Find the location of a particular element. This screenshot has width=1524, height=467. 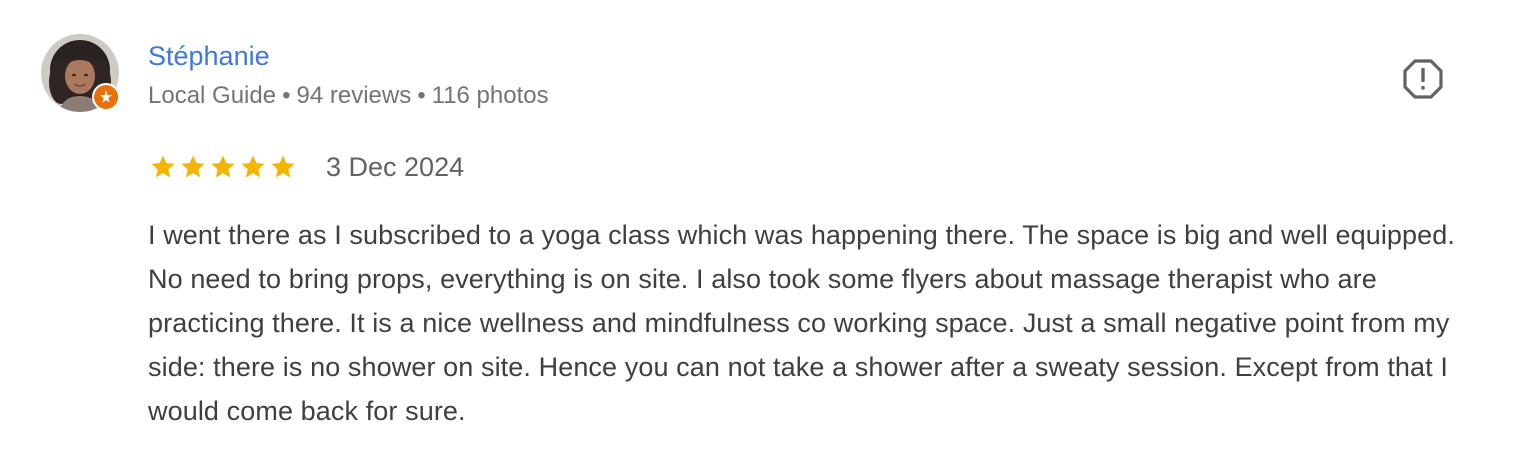

star-rating is located at coordinates (223, 167).